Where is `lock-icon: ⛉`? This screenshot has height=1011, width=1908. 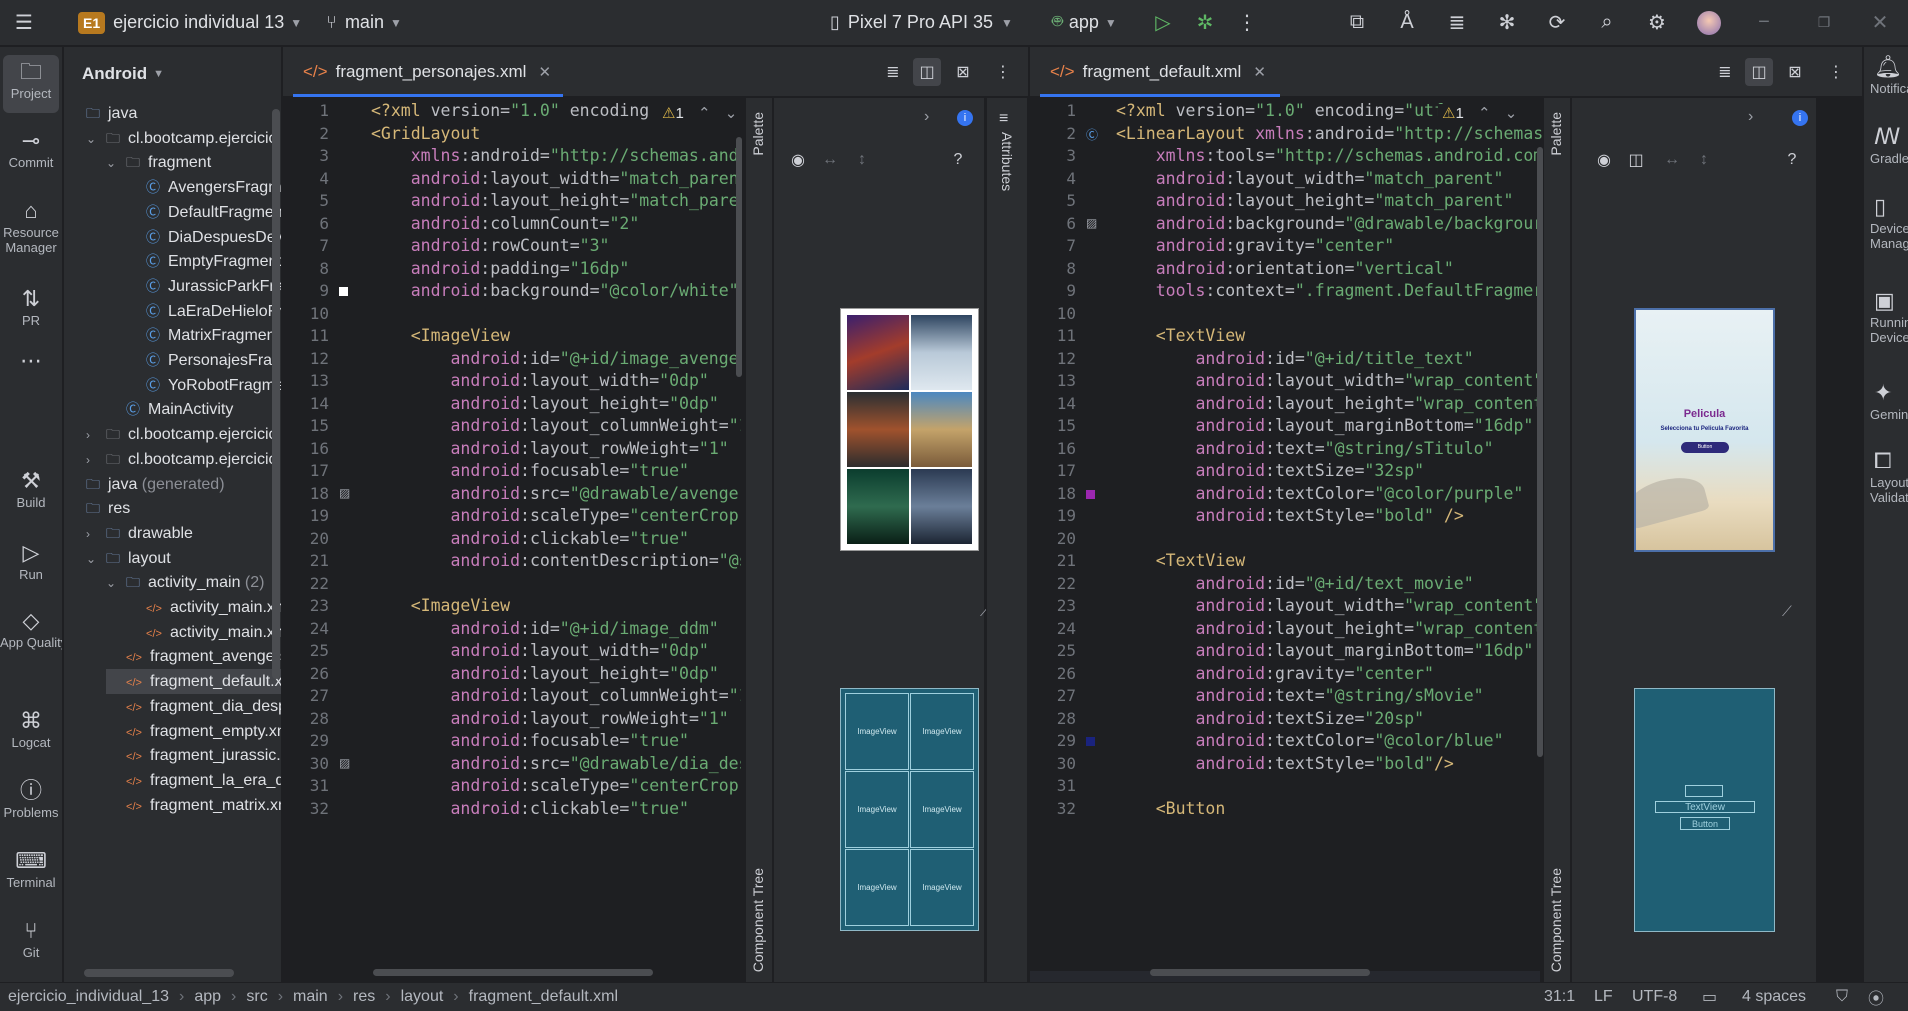 lock-icon: ⛉ is located at coordinates (1842, 997).